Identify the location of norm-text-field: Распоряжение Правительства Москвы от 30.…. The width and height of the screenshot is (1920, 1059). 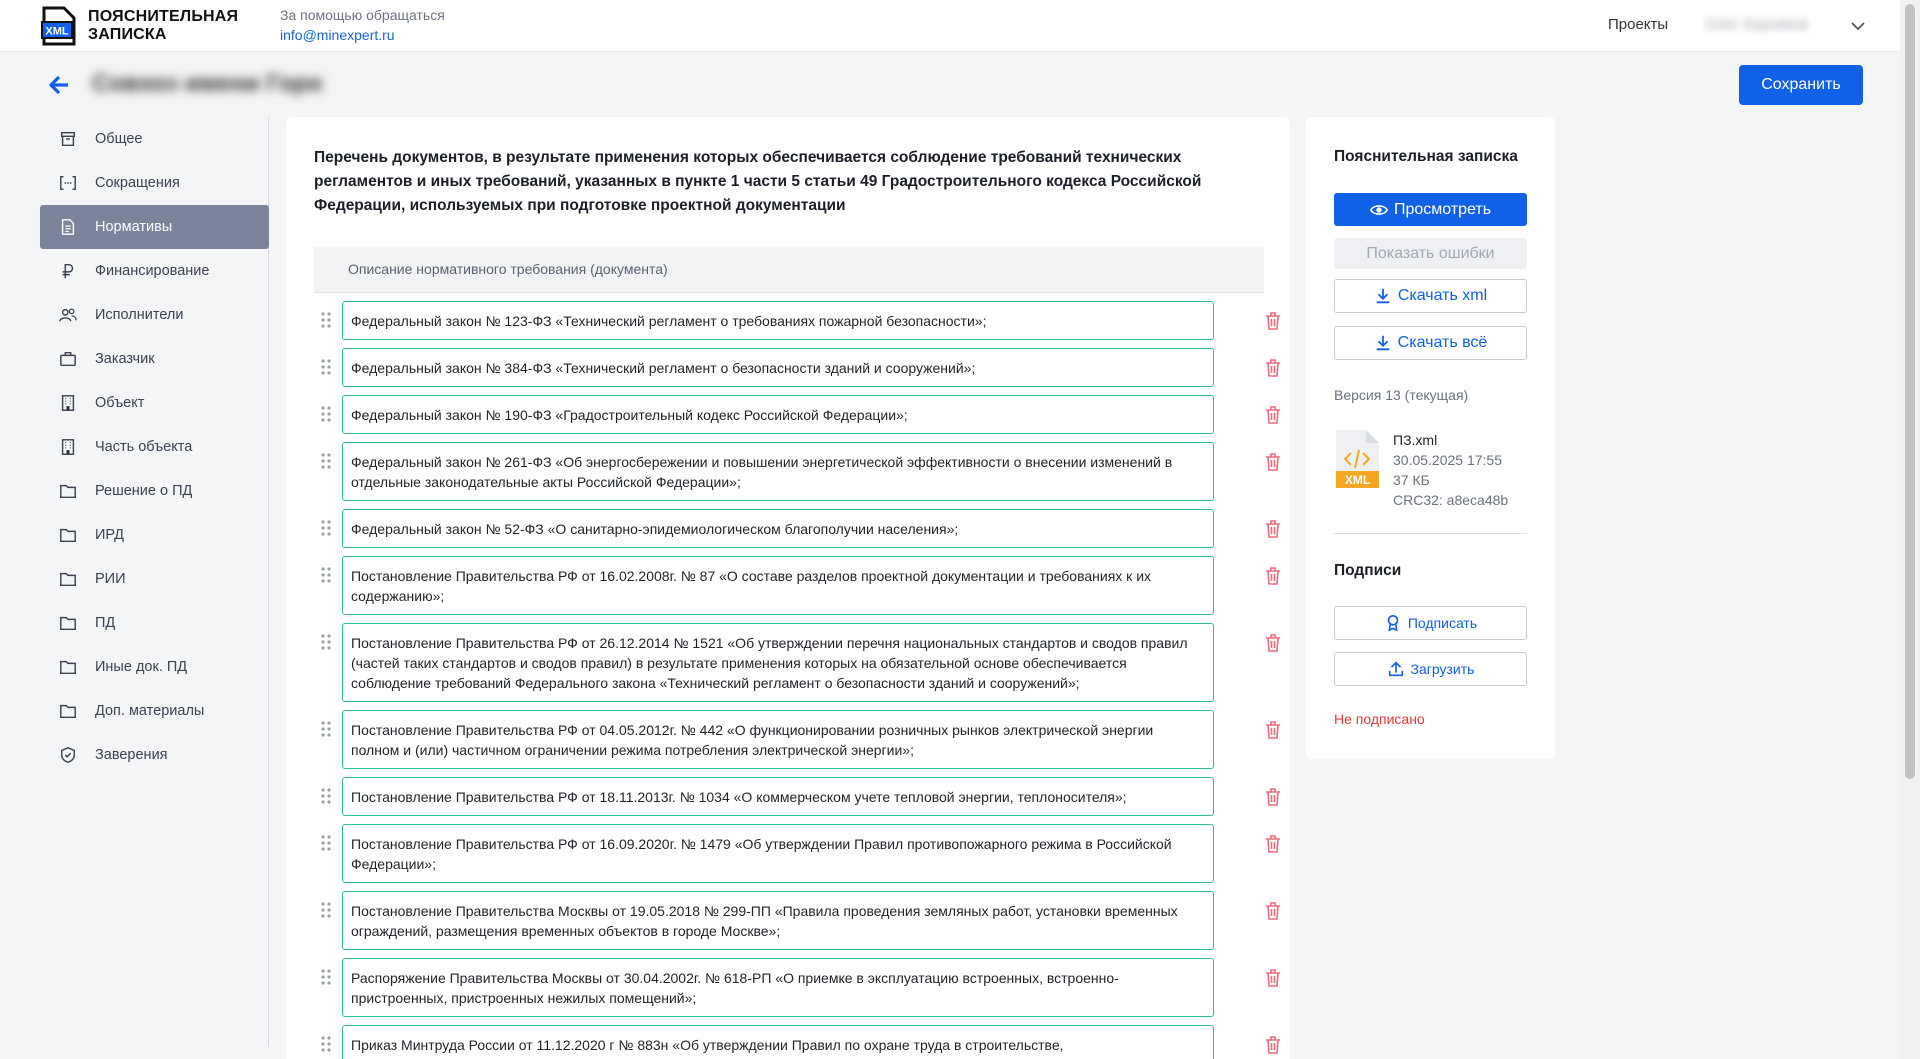
(778, 987).